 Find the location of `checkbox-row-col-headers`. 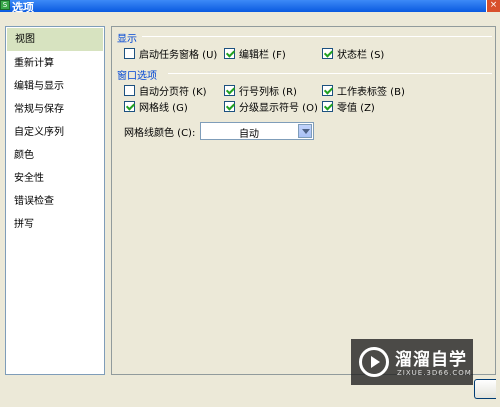

checkbox-row-col-headers is located at coordinates (229, 90).